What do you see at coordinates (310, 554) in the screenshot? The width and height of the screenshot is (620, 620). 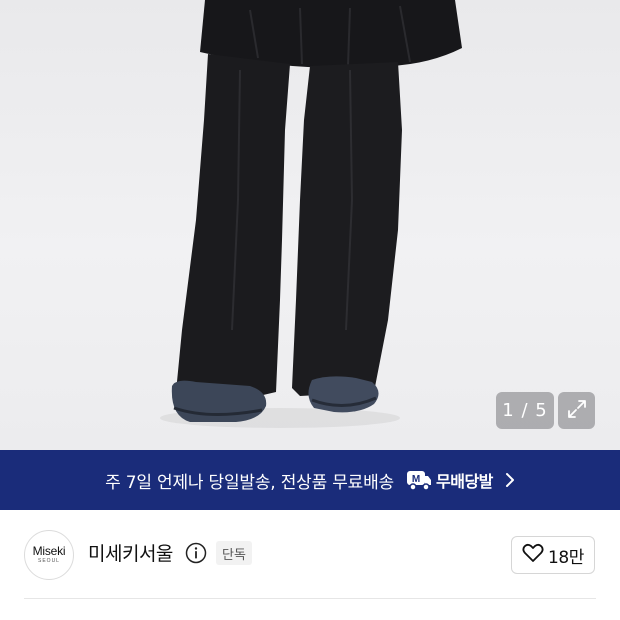 I see `store-info-row: Miseki SEOUL 미세키서울 단독 18만` at bounding box center [310, 554].